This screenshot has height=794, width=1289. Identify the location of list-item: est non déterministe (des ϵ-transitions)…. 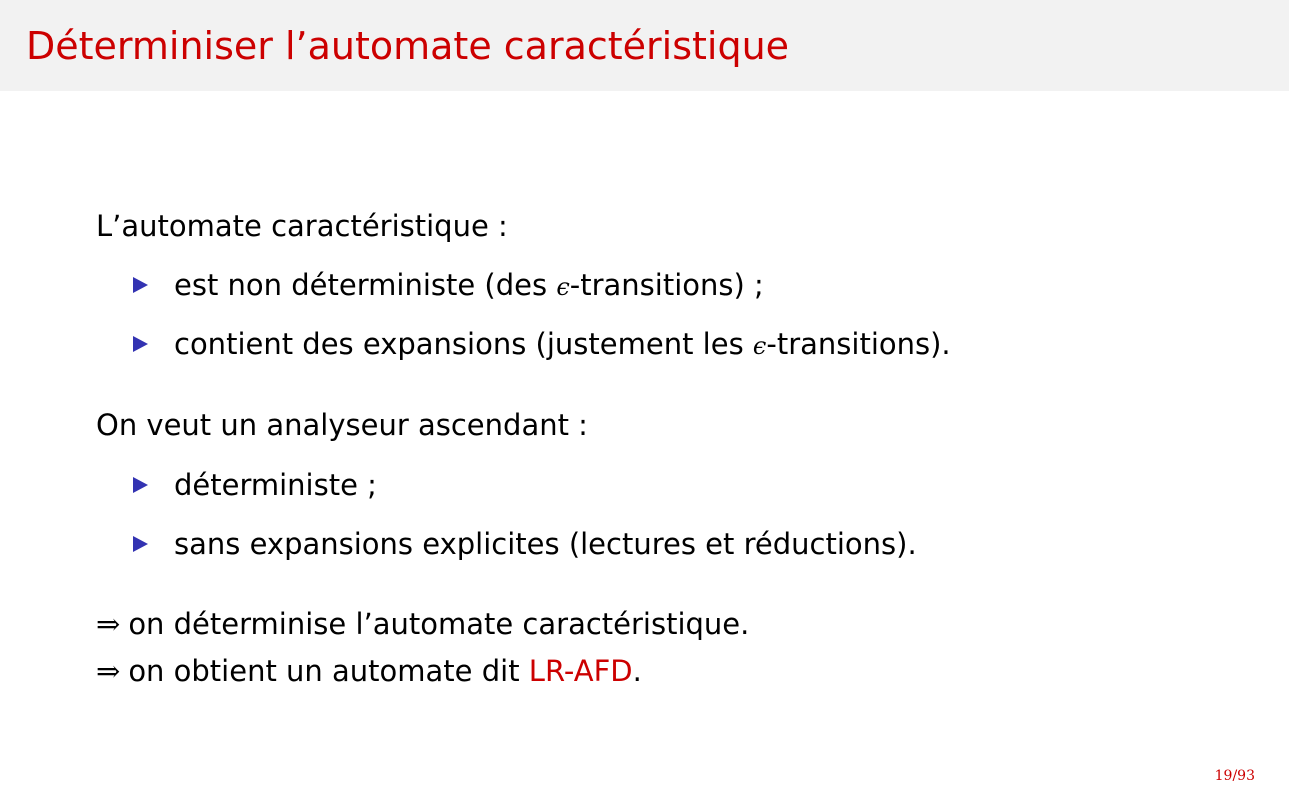
(448, 286).